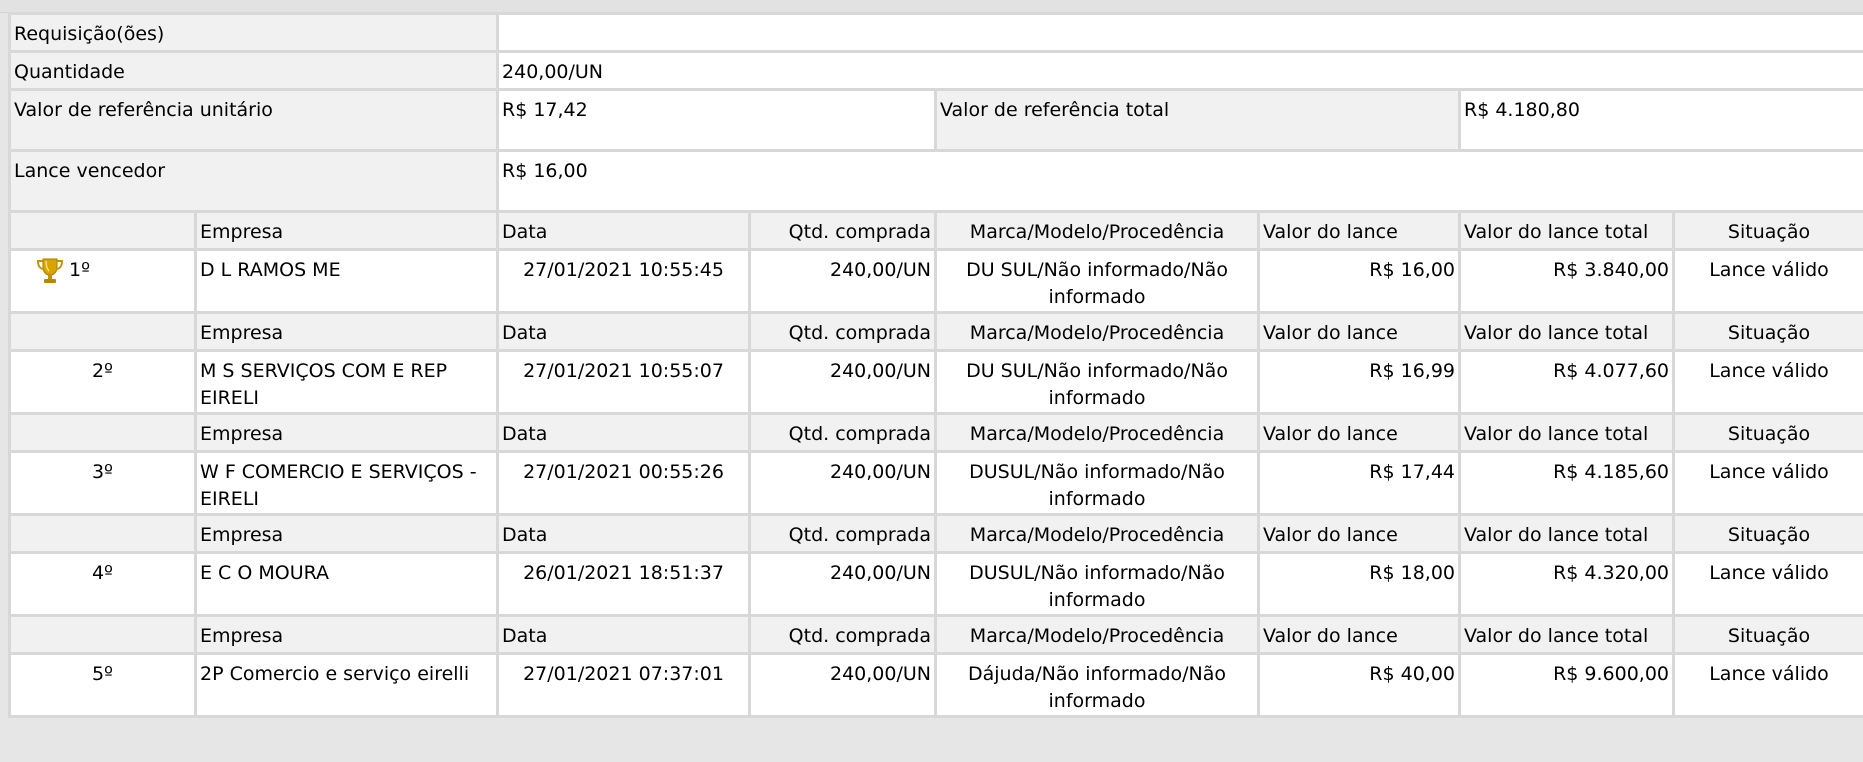 This screenshot has width=1863, height=762. Describe the element at coordinates (717, 120) in the screenshot. I see `valor-ref-unit-value: R$ 17,42` at that location.